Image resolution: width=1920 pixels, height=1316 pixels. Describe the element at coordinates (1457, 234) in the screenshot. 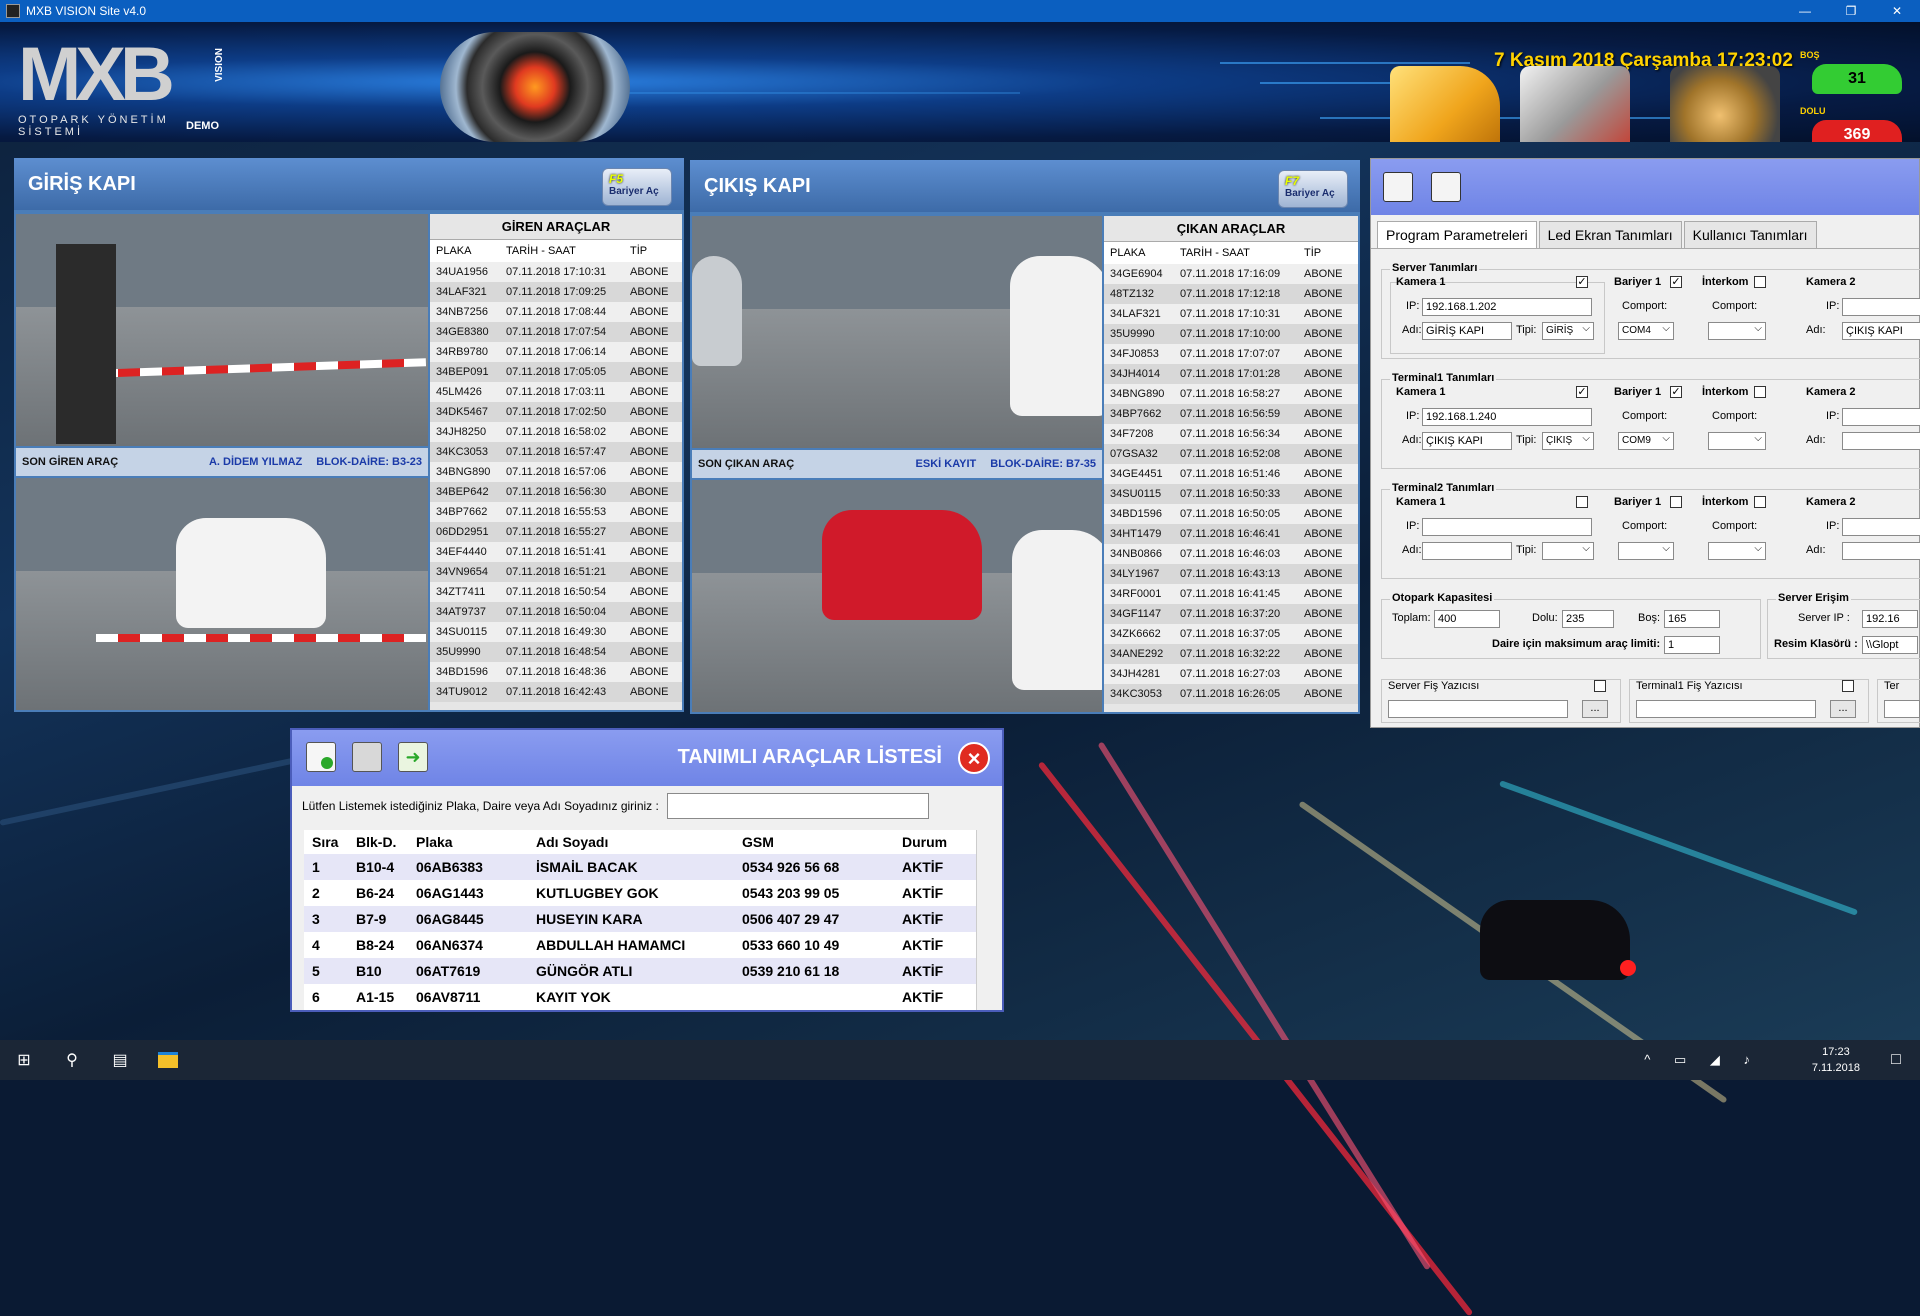

I see `tab-program-parameters: Program Parametreleri` at that location.